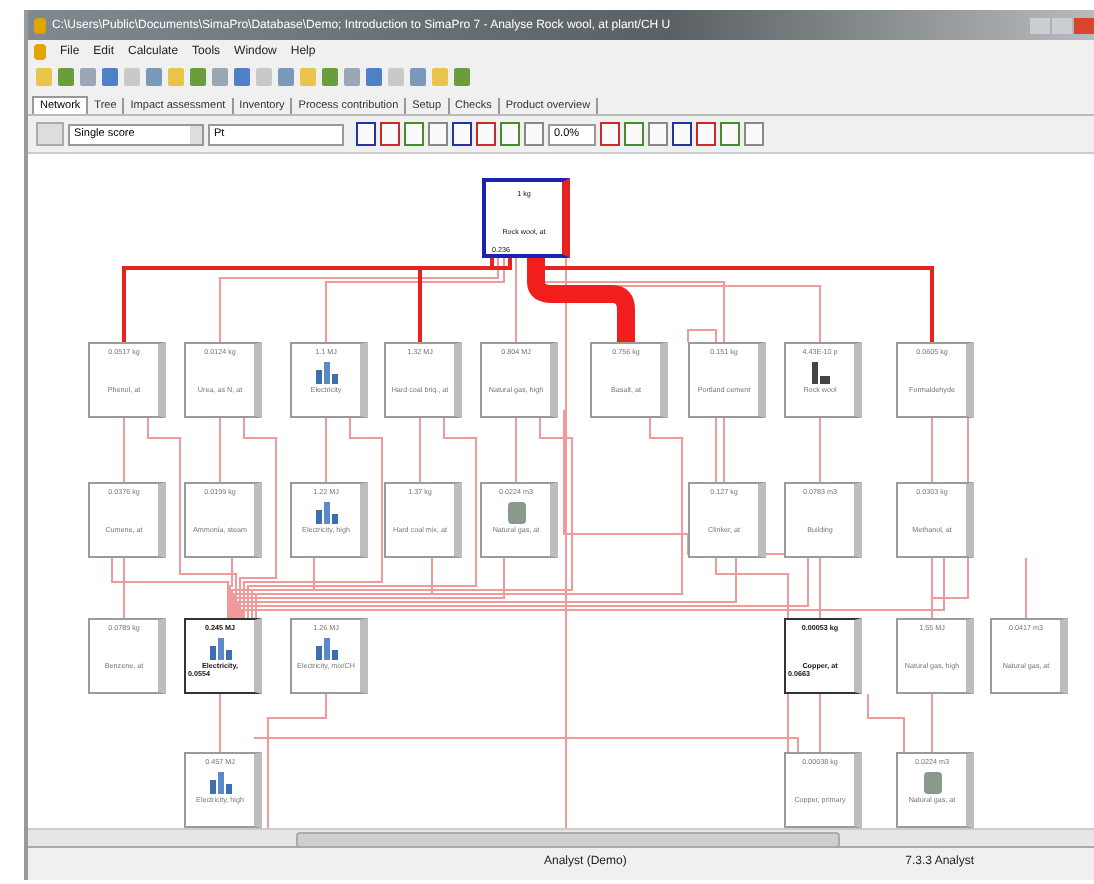 The image size is (1094, 884). Describe the element at coordinates (561, 837) in the screenshot. I see `horizontal-scrollbar` at that location.